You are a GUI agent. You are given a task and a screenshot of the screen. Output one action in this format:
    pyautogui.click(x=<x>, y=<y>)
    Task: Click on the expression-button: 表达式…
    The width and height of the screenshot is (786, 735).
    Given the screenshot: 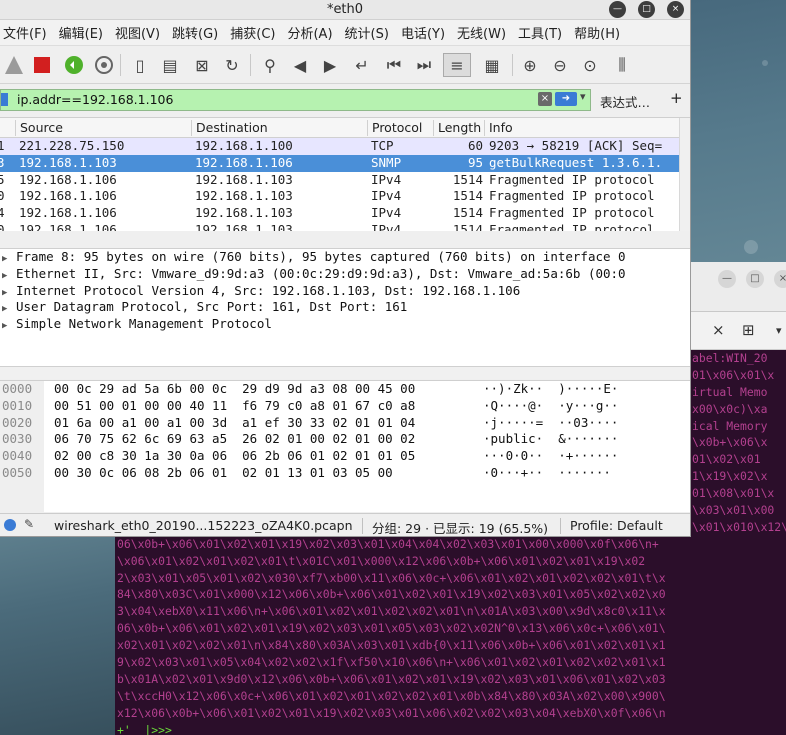 What is the action you would take?
    pyautogui.click(x=625, y=101)
    